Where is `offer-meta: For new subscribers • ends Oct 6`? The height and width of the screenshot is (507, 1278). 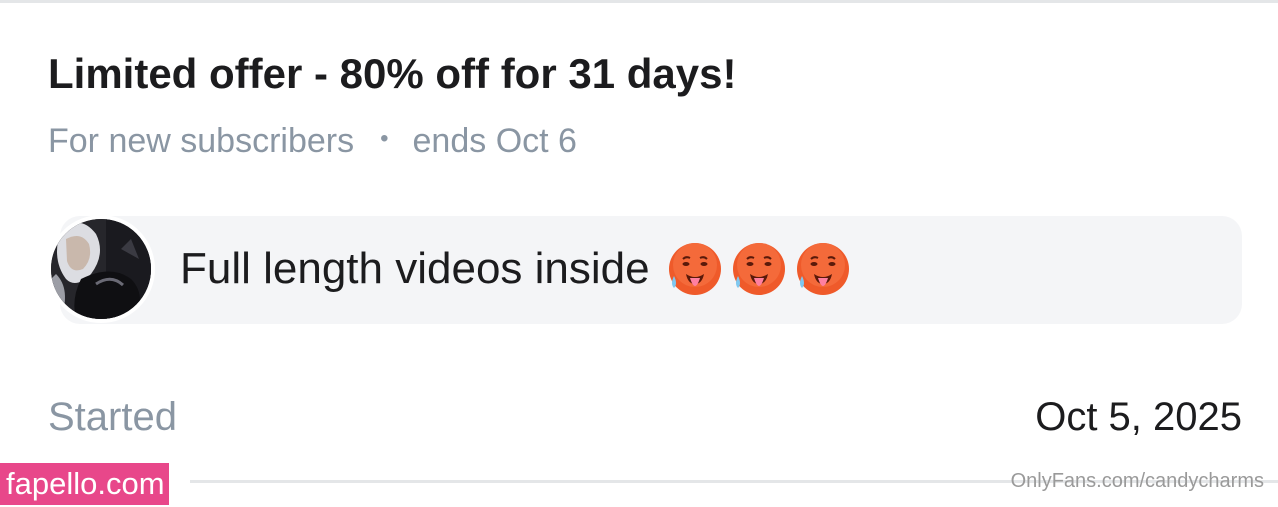 offer-meta: For new subscribers • ends Oct 6 is located at coordinates (312, 141).